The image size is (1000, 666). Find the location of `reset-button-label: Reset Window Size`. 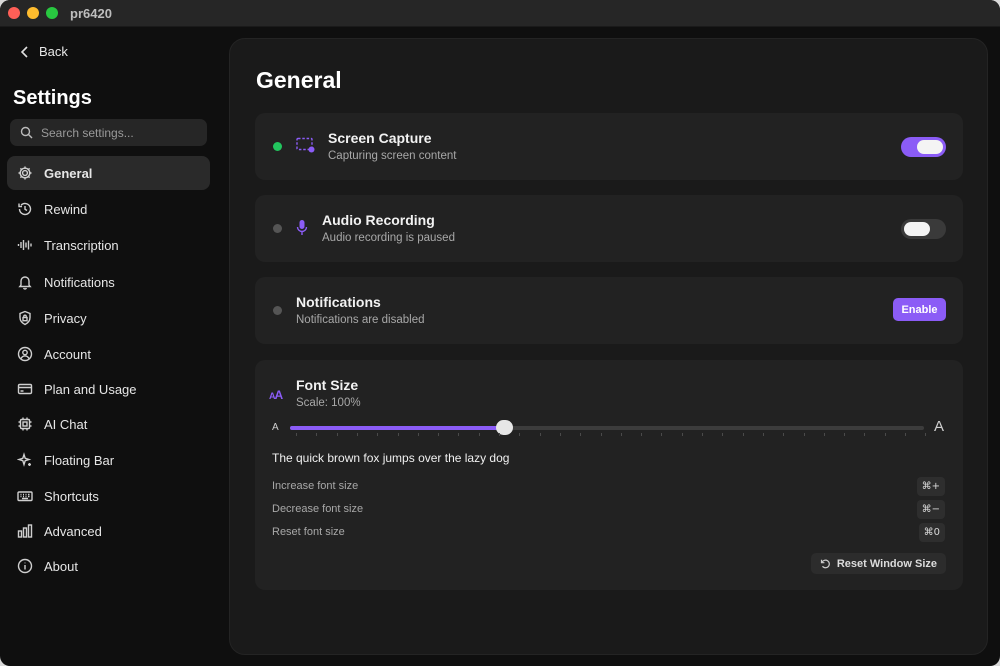

reset-button-label: Reset Window Size is located at coordinates (886, 563).